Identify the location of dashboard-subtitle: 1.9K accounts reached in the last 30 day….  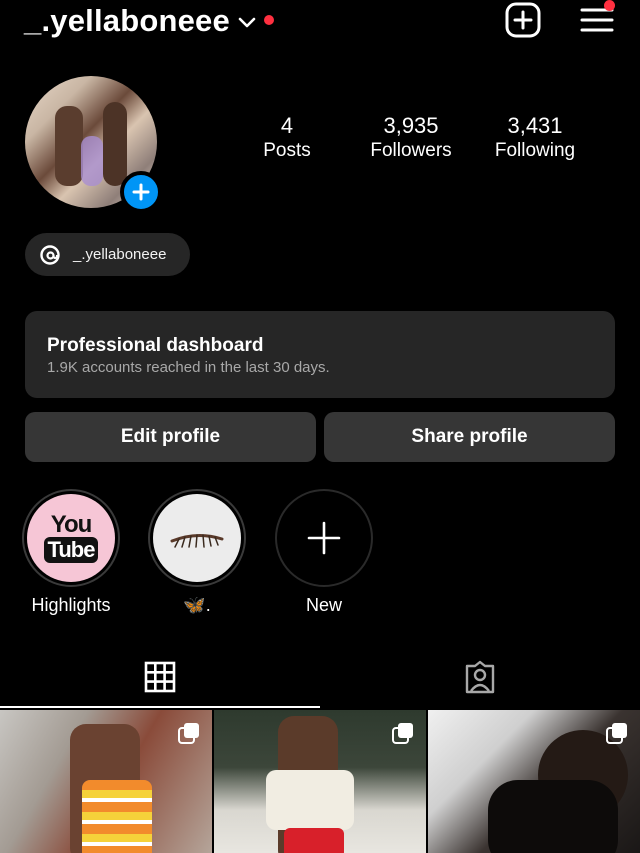
(188, 367).